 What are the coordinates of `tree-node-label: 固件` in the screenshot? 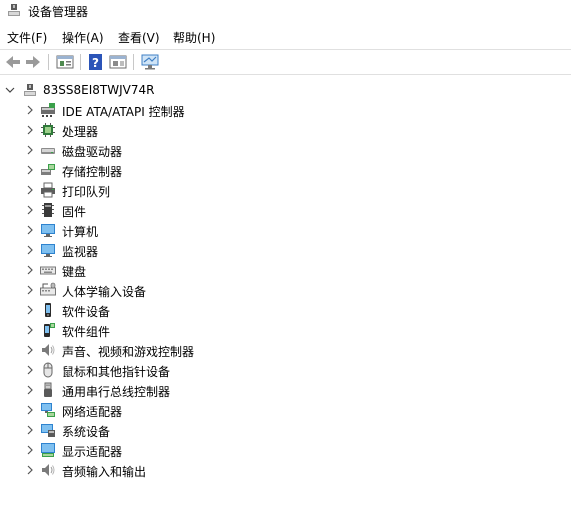 It's located at (74, 212).